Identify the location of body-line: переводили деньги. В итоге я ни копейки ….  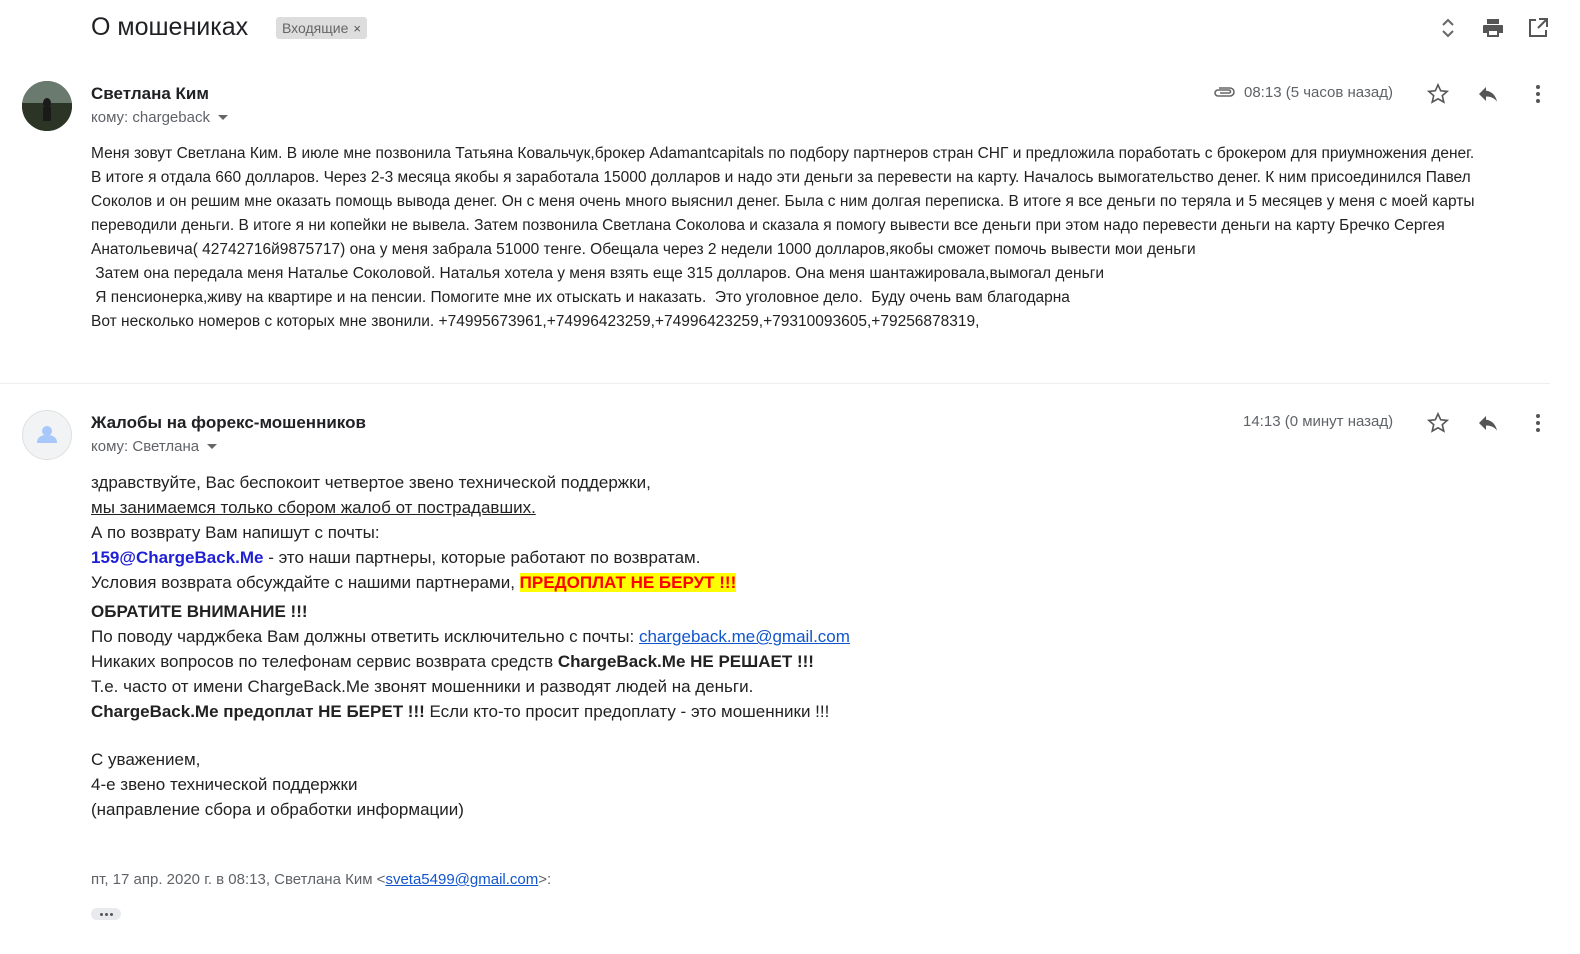
(768, 225).